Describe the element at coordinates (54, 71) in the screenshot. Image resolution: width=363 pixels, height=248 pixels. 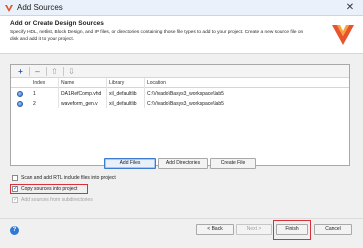
I see `move-up-icon: ⇧` at that location.